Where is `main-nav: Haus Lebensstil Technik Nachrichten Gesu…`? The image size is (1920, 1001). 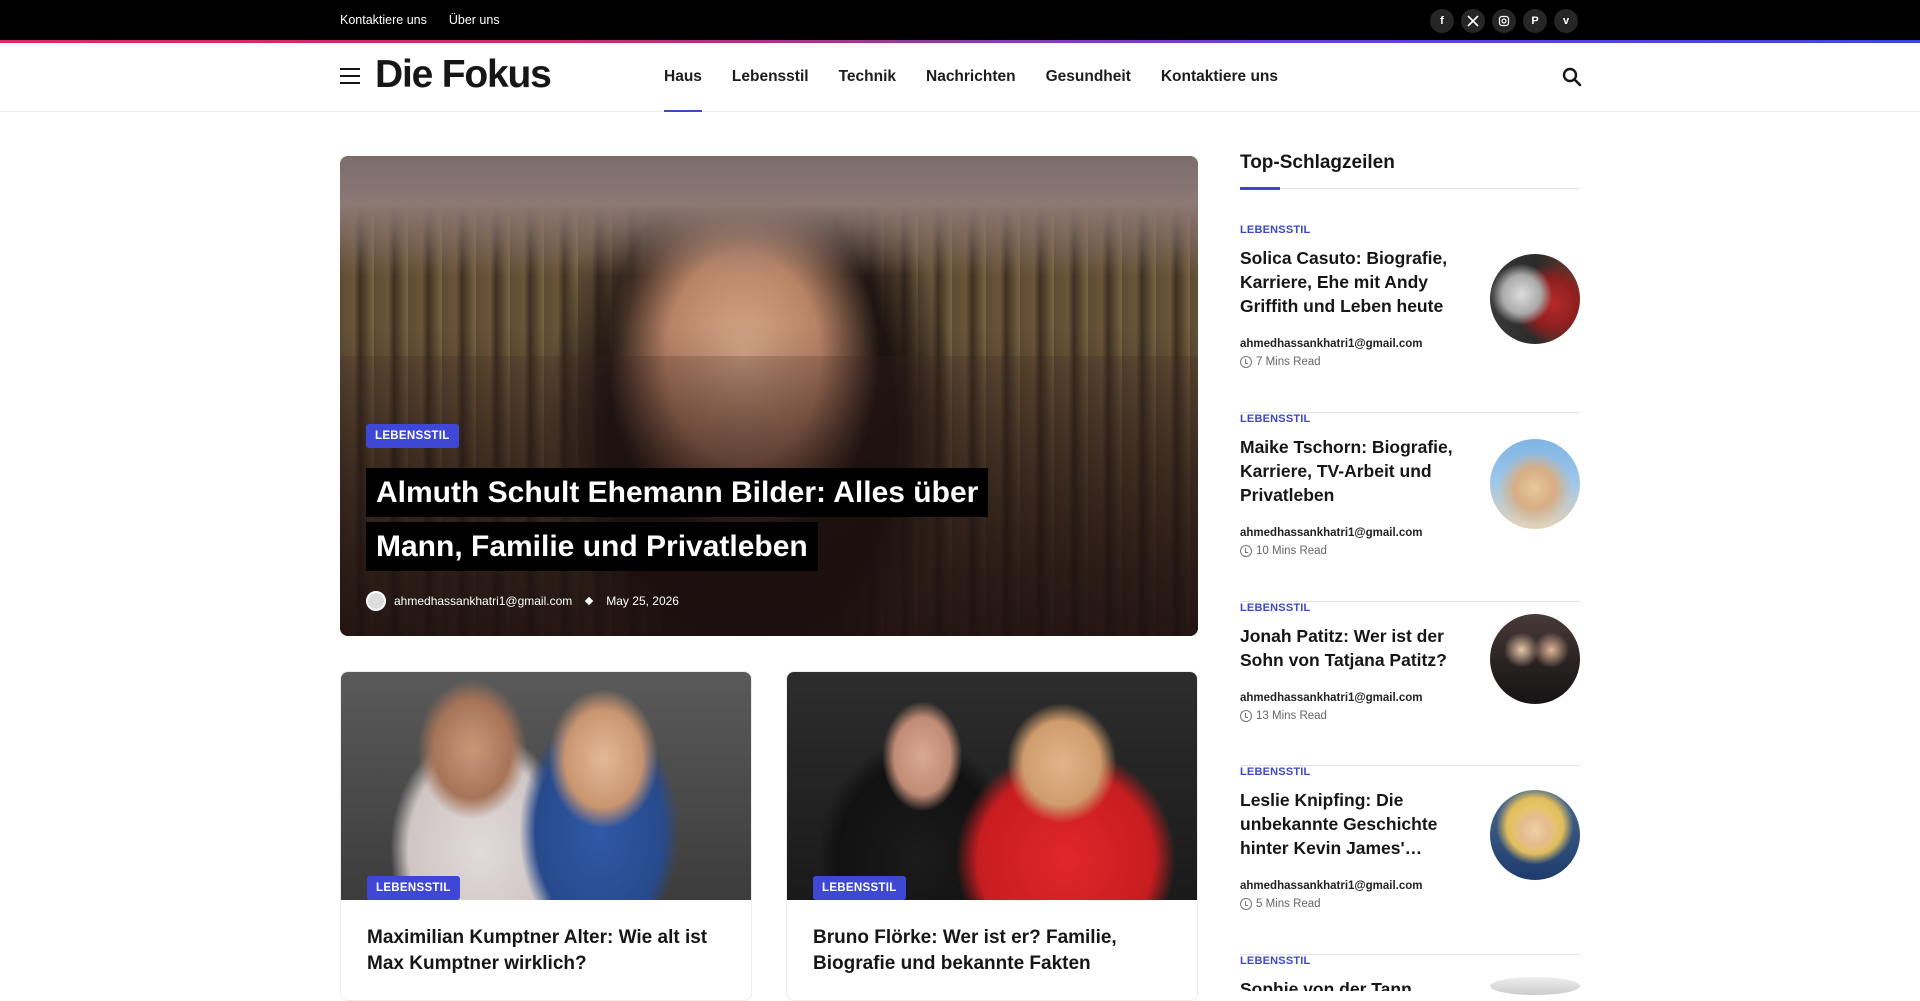
main-nav: Haus Lebensstil Technik Nachrichten Gesu… is located at coordinates (971, 77).